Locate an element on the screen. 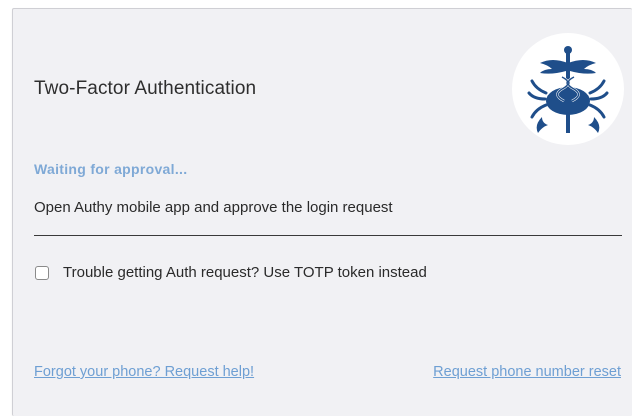 This screenshot has height=416, width=632. forgot-phone-link: Forgot your phone? Request help! is located at coordinates (144, 372).